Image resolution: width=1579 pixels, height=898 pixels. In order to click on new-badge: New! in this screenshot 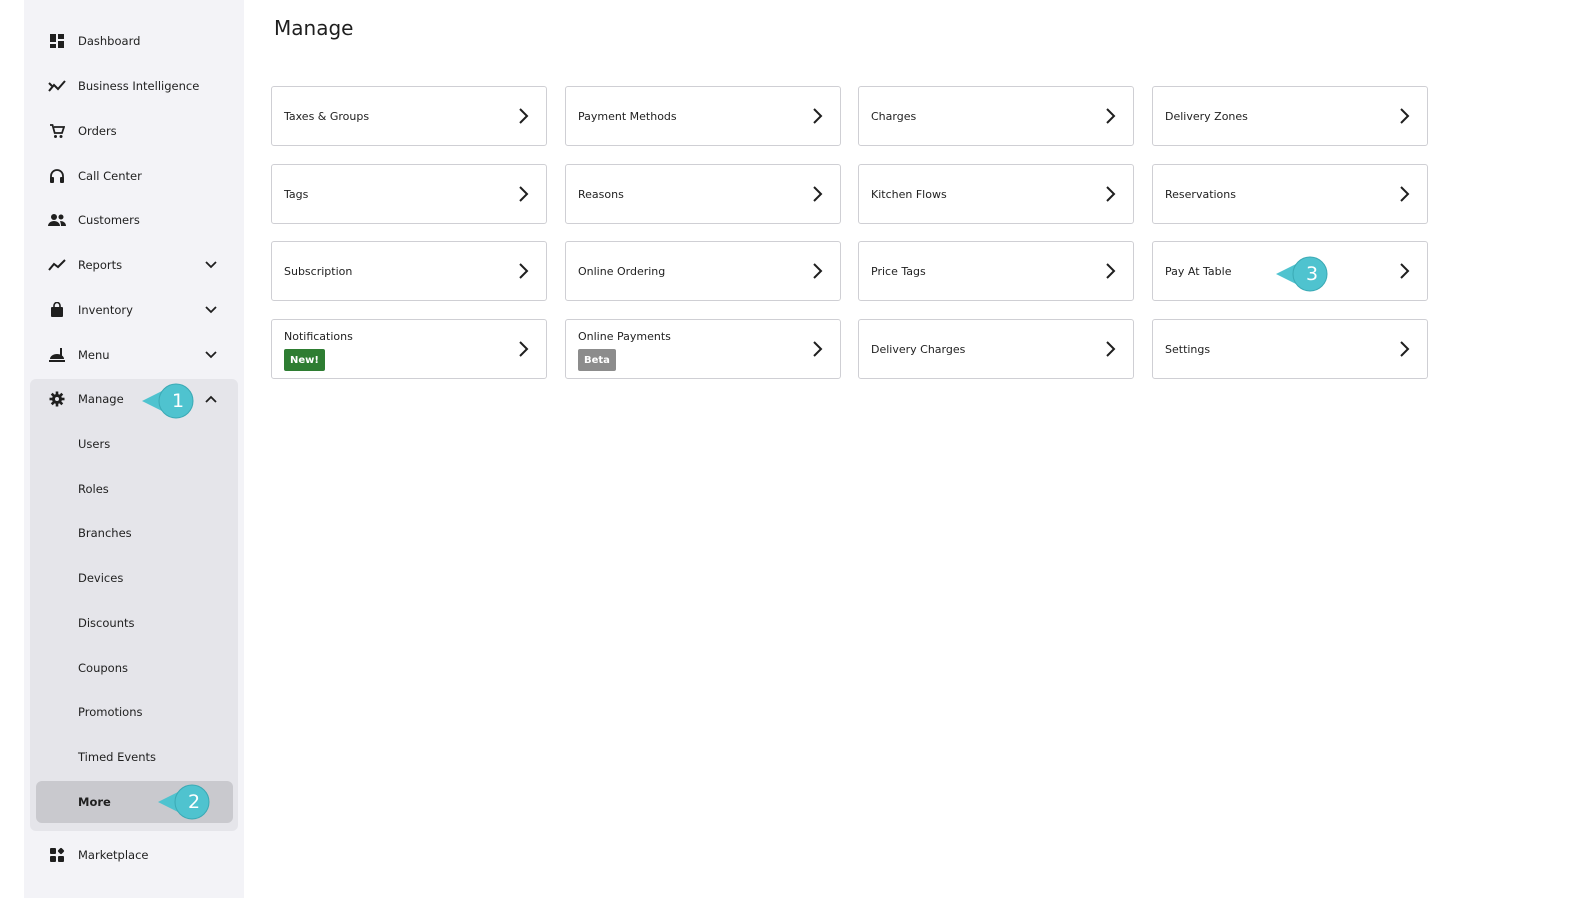, I will do `click(304, 360)`.